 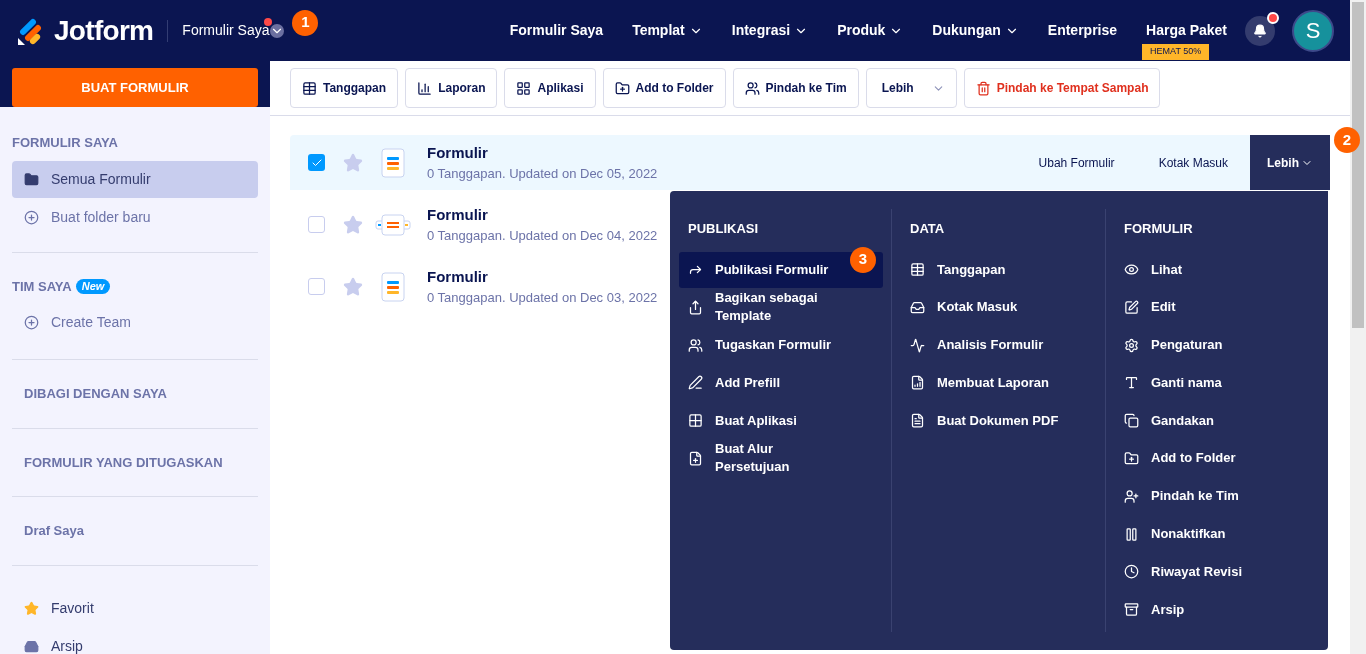 I want to click on sidebar-heading: TIM SAYA, so click(x=42, y=286).